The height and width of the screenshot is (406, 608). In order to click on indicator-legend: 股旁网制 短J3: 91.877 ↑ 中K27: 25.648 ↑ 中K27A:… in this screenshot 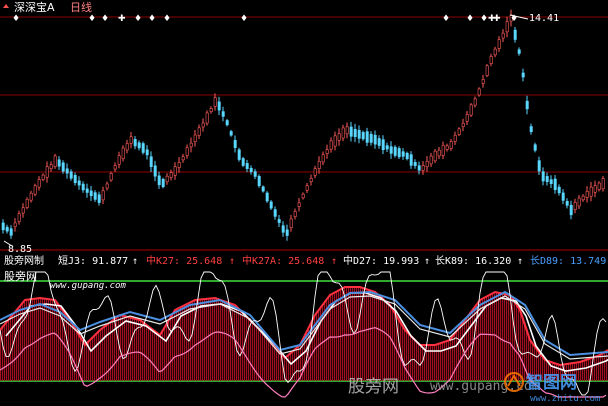, I will do `click(305, 260)`.